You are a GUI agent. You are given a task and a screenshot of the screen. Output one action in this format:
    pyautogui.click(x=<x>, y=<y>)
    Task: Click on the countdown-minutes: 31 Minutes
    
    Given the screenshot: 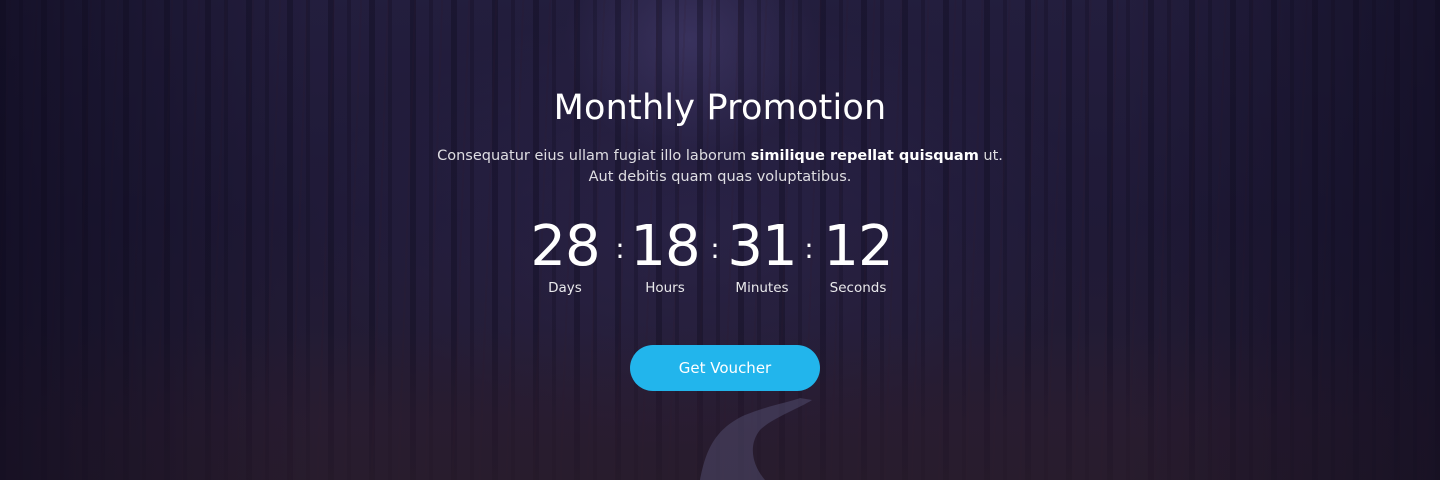 What is the action you would take?
    pyautogui.click(x=762, y=255)
    